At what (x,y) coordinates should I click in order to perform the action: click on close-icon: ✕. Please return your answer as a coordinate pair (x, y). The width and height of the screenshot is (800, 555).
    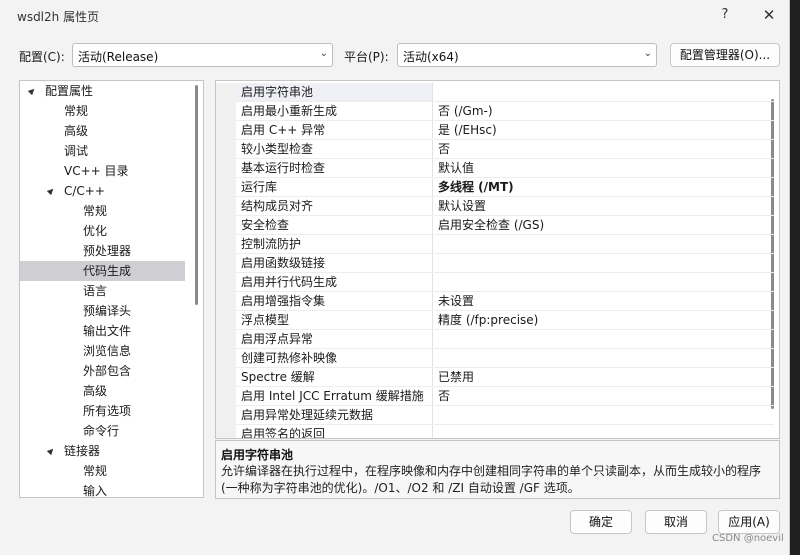
    Looking at the image, I should click on (769, 15).